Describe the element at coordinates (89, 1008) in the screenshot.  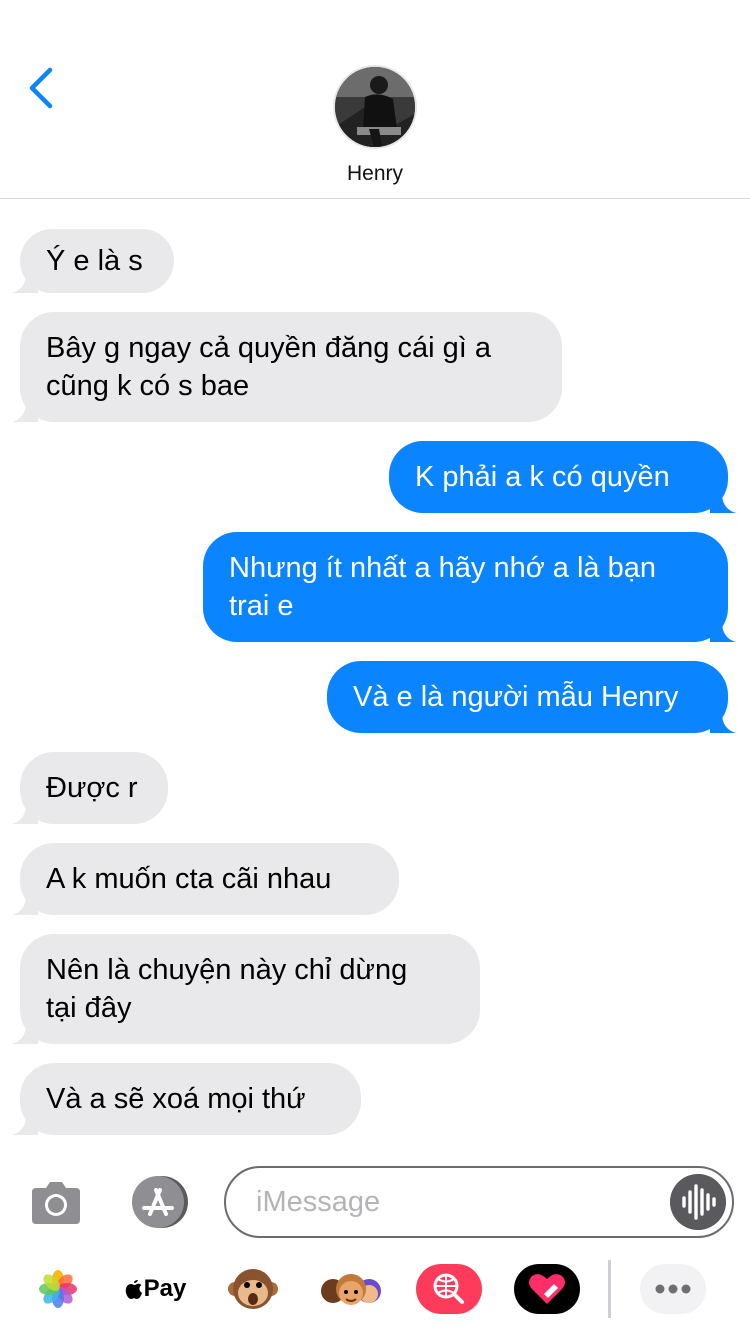
I see `message-text-line: tại đây` at that location.